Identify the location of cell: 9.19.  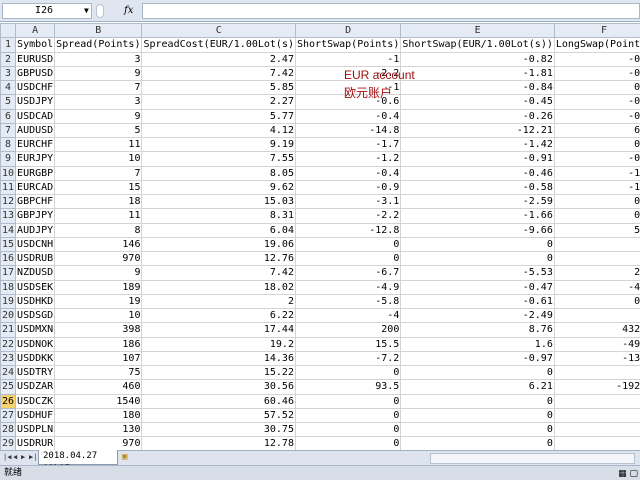
(219, 145).